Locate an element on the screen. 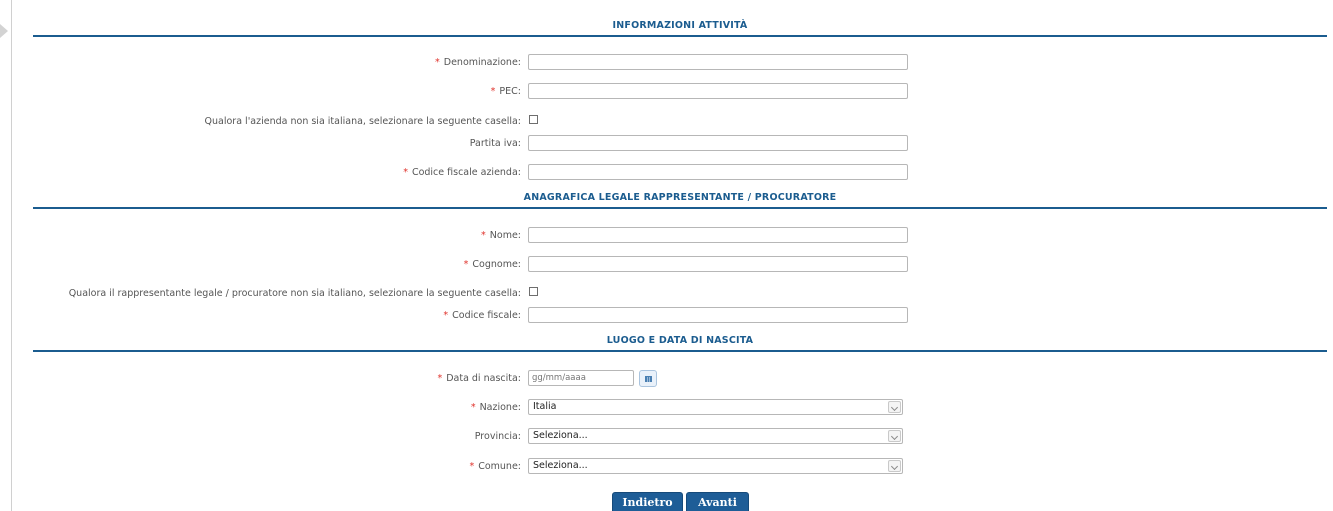 This screenshot has height=511, width=1333. row-cognome: * Cognome: is located at coordinates (666, 265).